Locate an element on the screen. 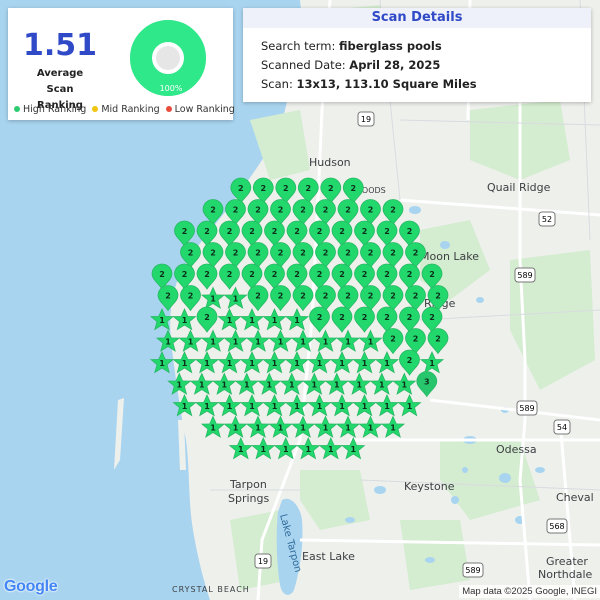  high-ranking-donut: 100% is located at coordinates (168, 58).